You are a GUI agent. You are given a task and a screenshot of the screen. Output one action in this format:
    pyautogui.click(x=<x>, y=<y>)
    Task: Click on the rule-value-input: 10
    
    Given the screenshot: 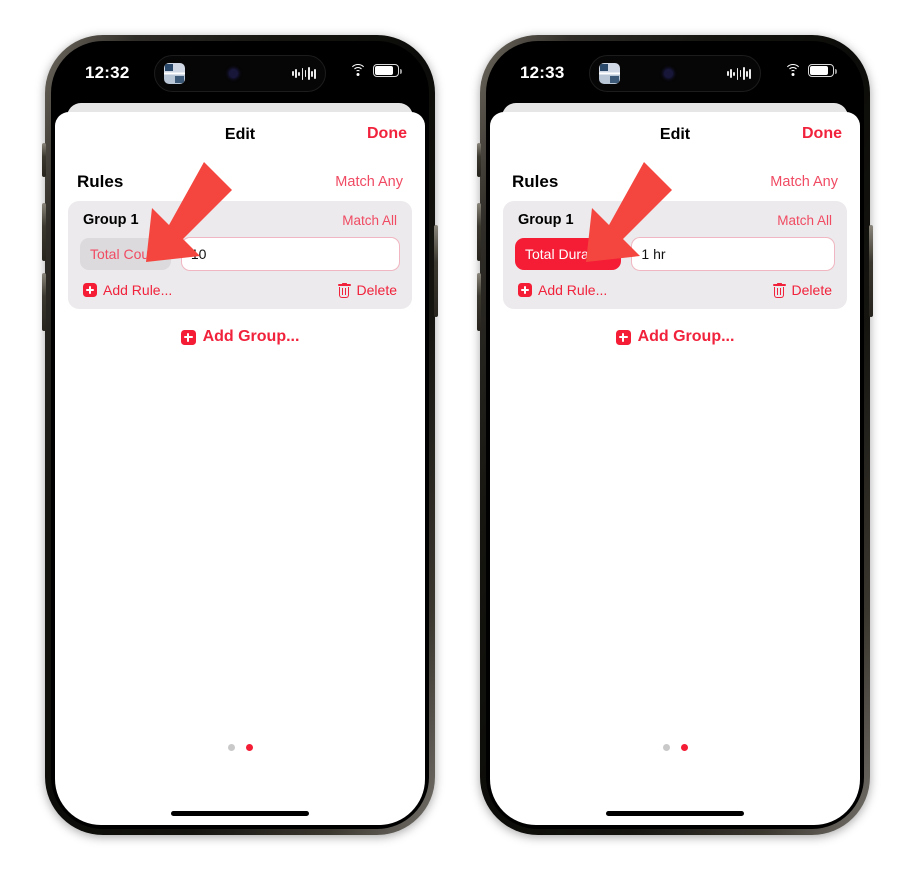 What is the action you would take?
    pyautogui.click(x=290, y=254)
    